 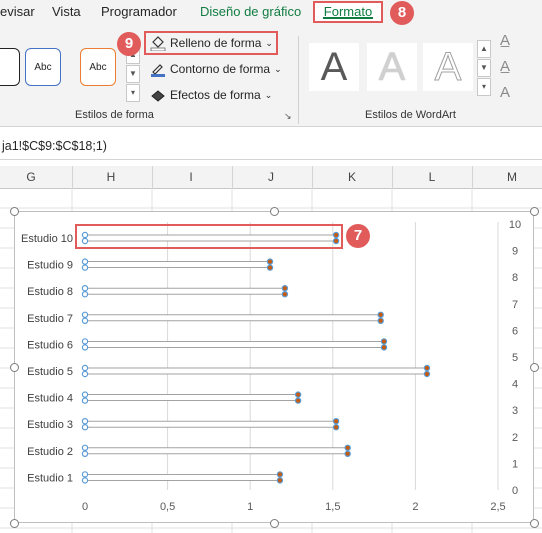 What do you see at coordinates (505, 40) in the screenshot?
I see `text-fill-icon: A̲` at bounding box center [505, 40].